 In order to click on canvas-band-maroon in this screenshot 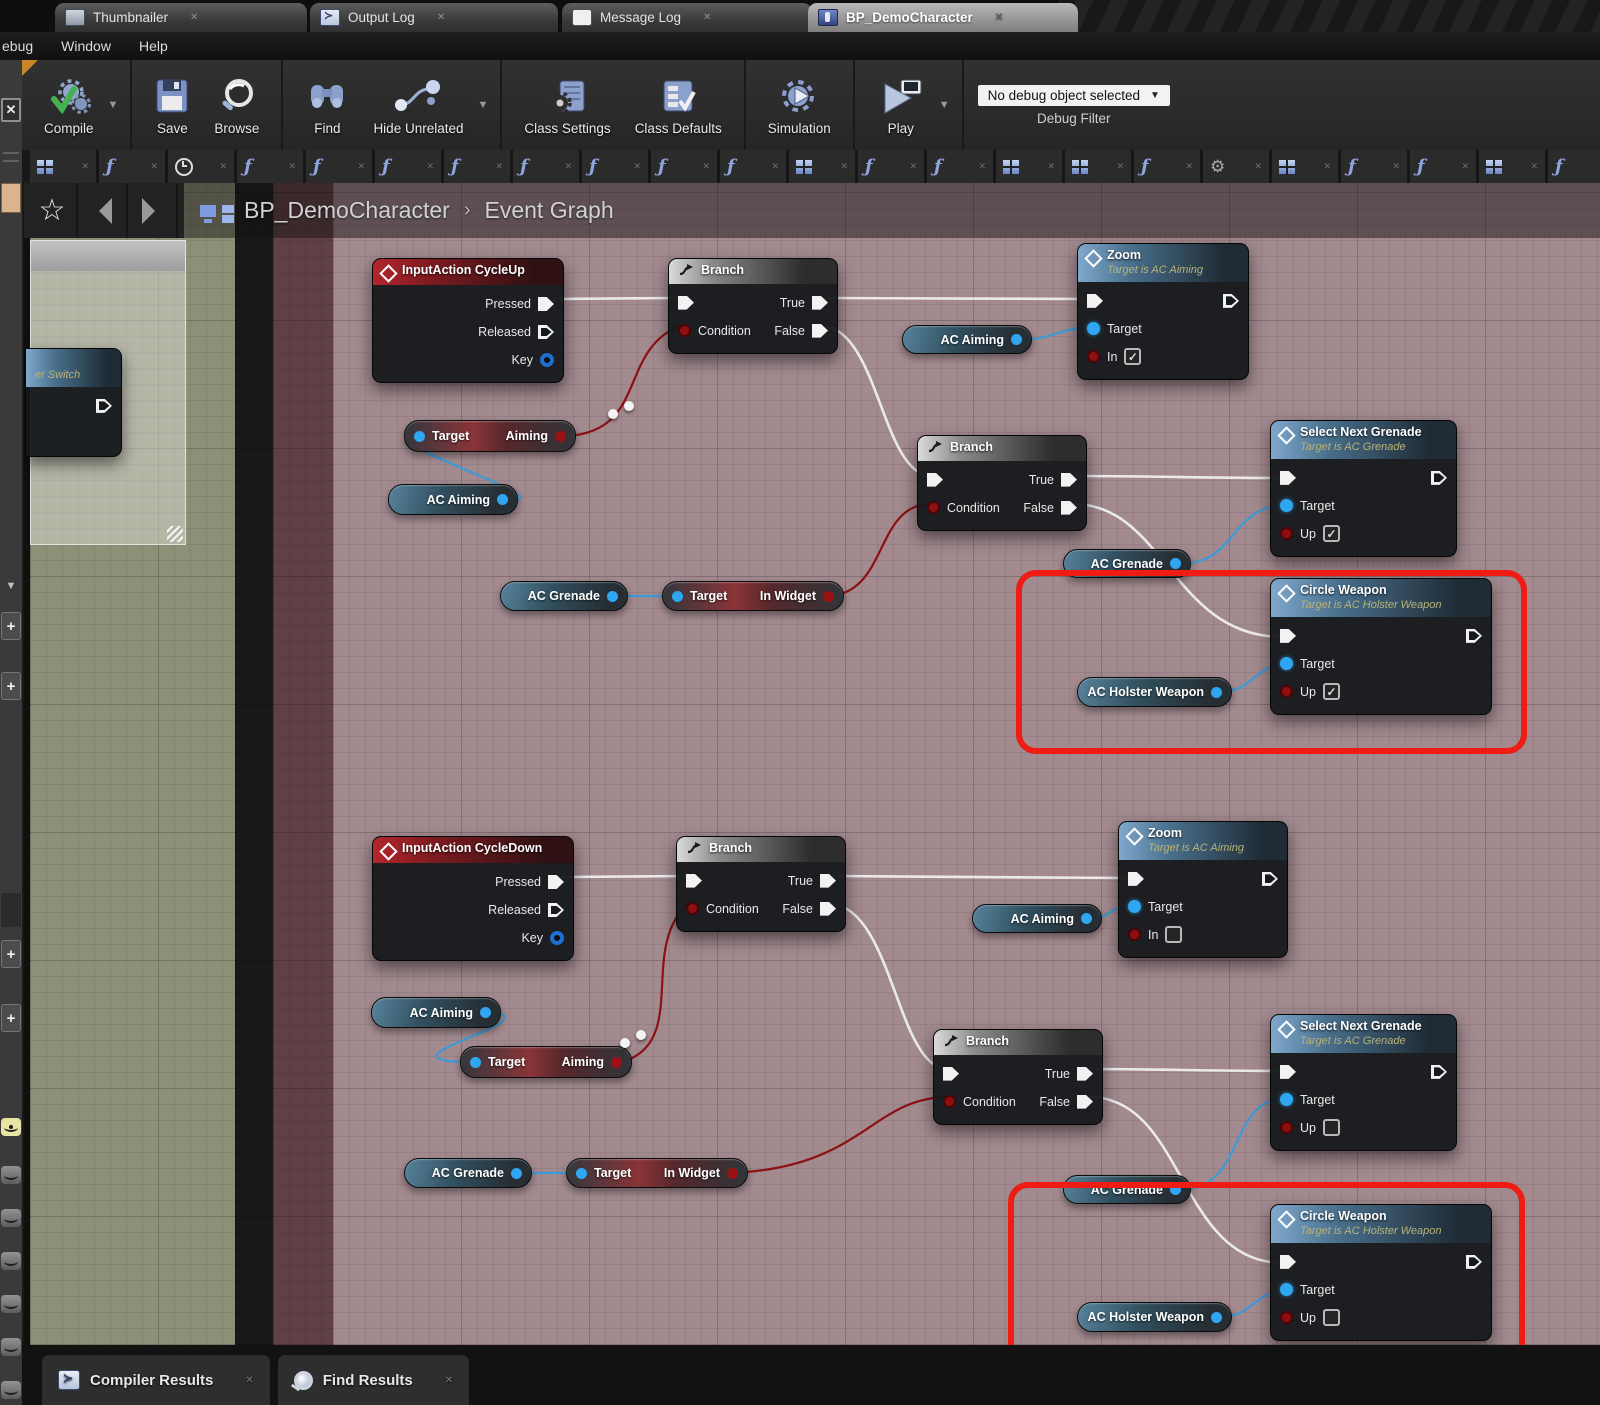, I will do `click(303, 764)`.